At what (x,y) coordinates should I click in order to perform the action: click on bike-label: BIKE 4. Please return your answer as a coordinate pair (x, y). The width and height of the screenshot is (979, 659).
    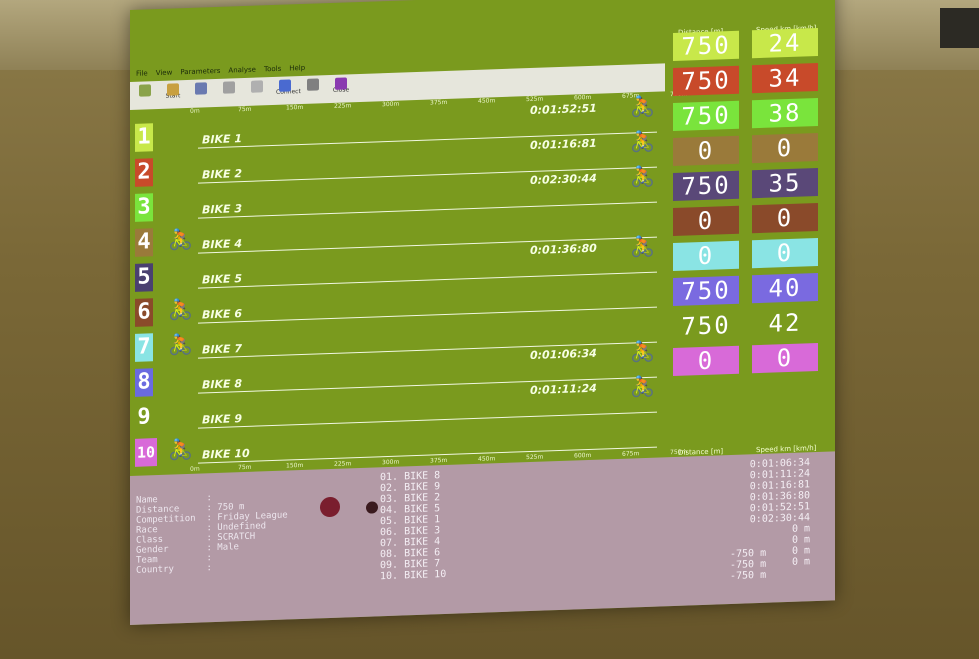
    Looking at the image, I should click on (222, 244).